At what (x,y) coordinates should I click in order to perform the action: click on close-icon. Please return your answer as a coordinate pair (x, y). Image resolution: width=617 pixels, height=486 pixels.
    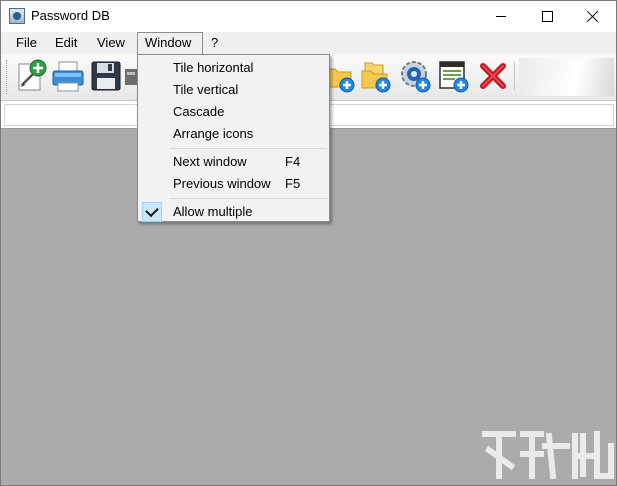
    Looking at the image, I should click on (593, 16).